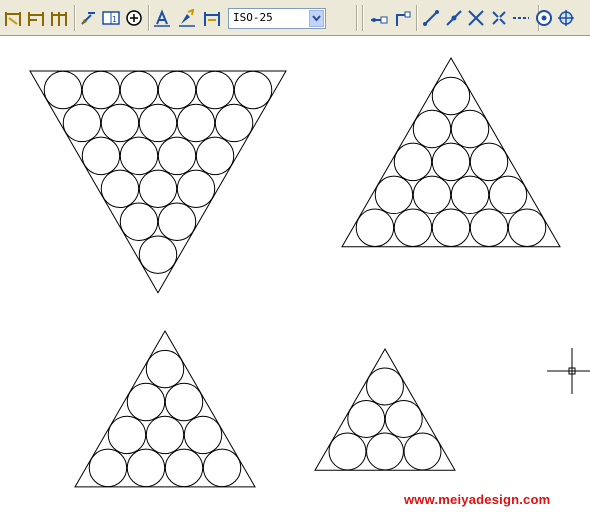 The height and width of the screenshot is (514, 590). I want to click on upright-triangle-10-circles, so click(165, 408).